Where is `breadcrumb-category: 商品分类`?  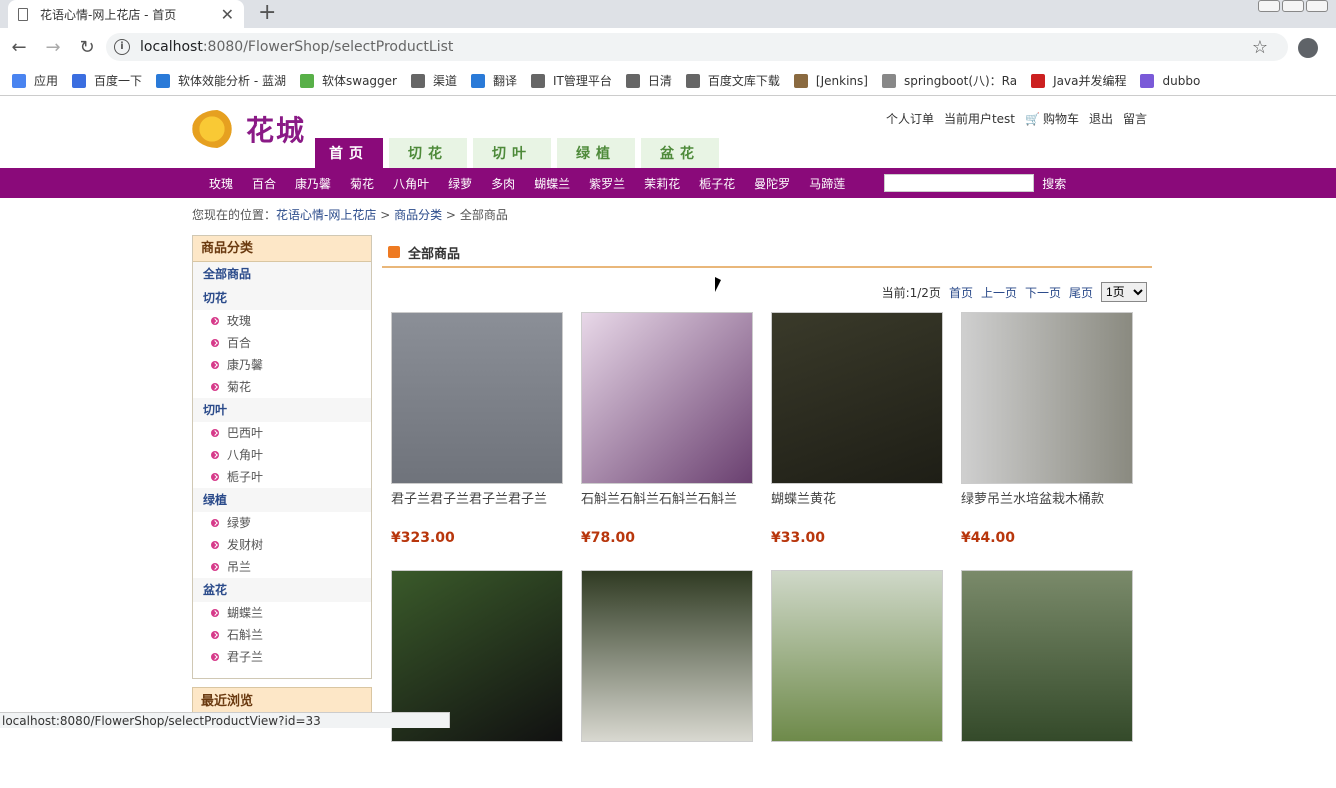 breadcrumb-category: 商品分类 is located at coordinates (418, 215).